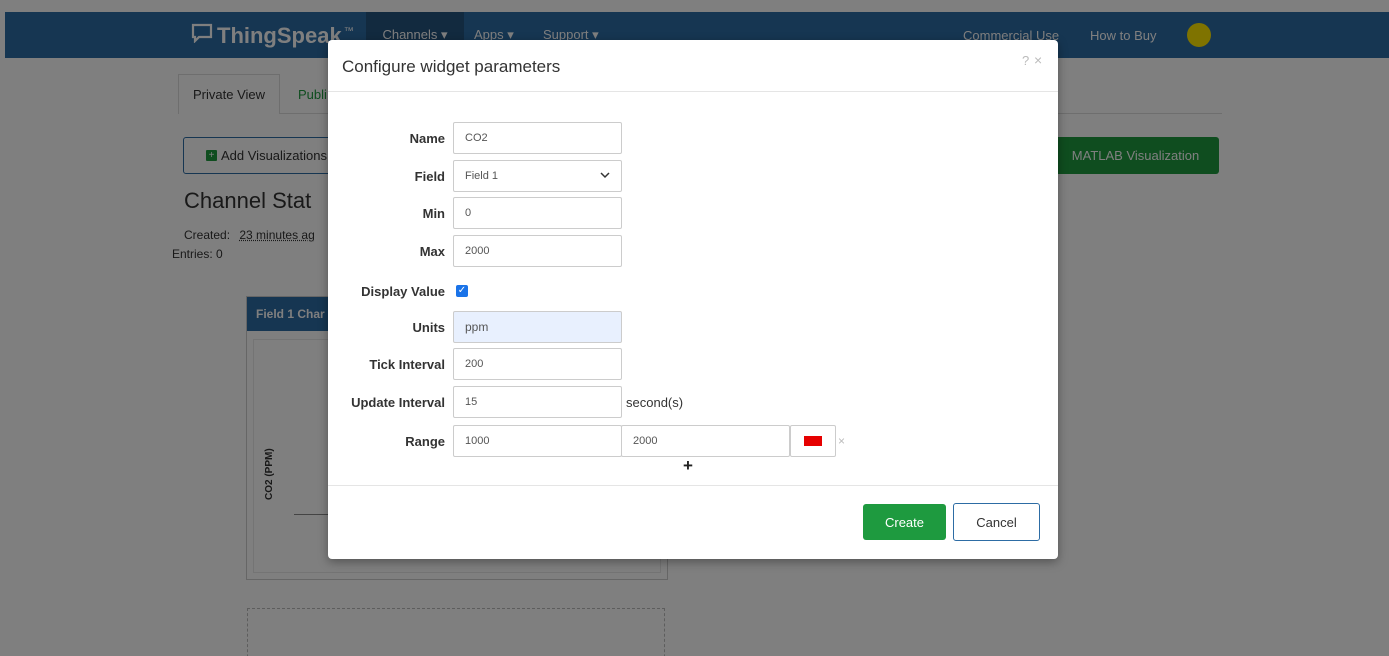 The width and height of the screenshot is (1389, 656). What do you see at coordinates (537, 213) in the screenshot?
I see `min-input` at bounding box center [537, 213].